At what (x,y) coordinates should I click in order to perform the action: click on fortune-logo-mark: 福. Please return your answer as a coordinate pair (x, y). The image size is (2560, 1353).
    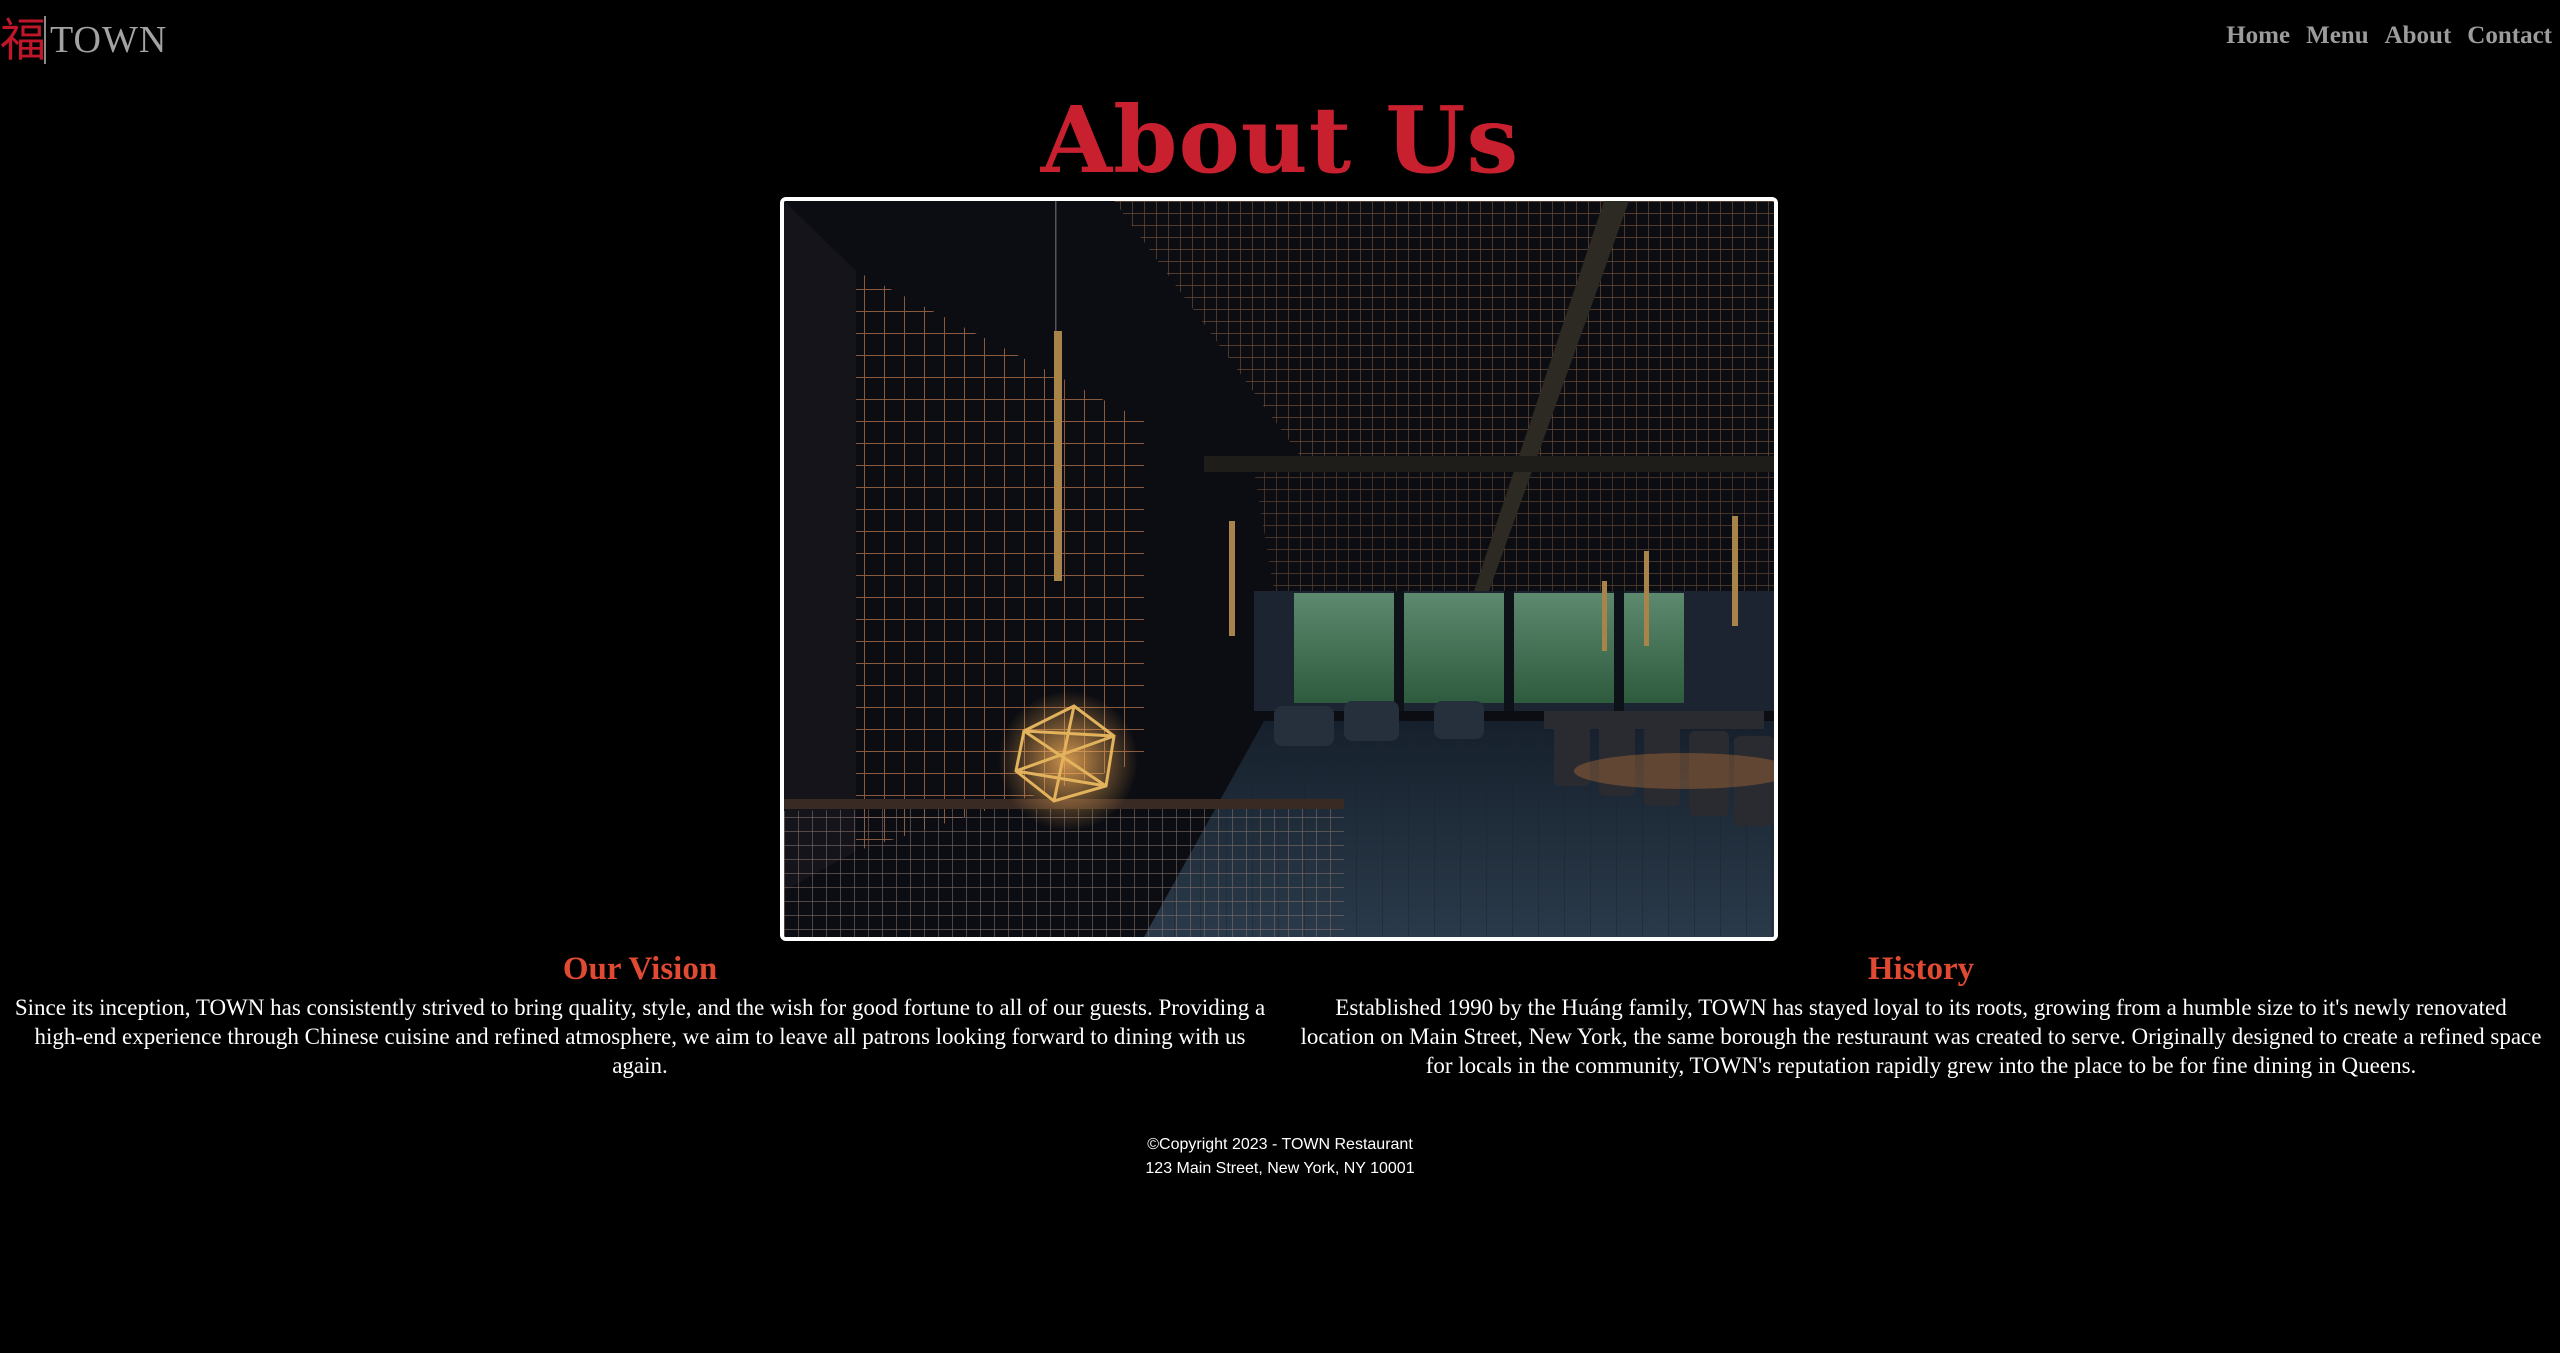
    Looking at the image, I should click on (23, 40).